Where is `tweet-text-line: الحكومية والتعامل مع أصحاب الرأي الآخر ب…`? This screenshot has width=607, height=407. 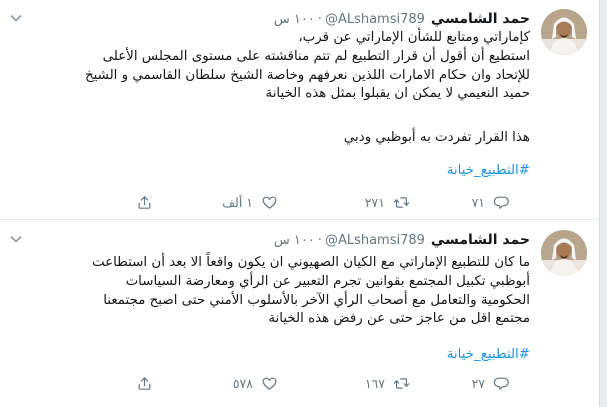 tweet-text-line: الحكومية والتعامل مع أصحاب الرأي الآخر ب… is located at coordinates (316, 300).